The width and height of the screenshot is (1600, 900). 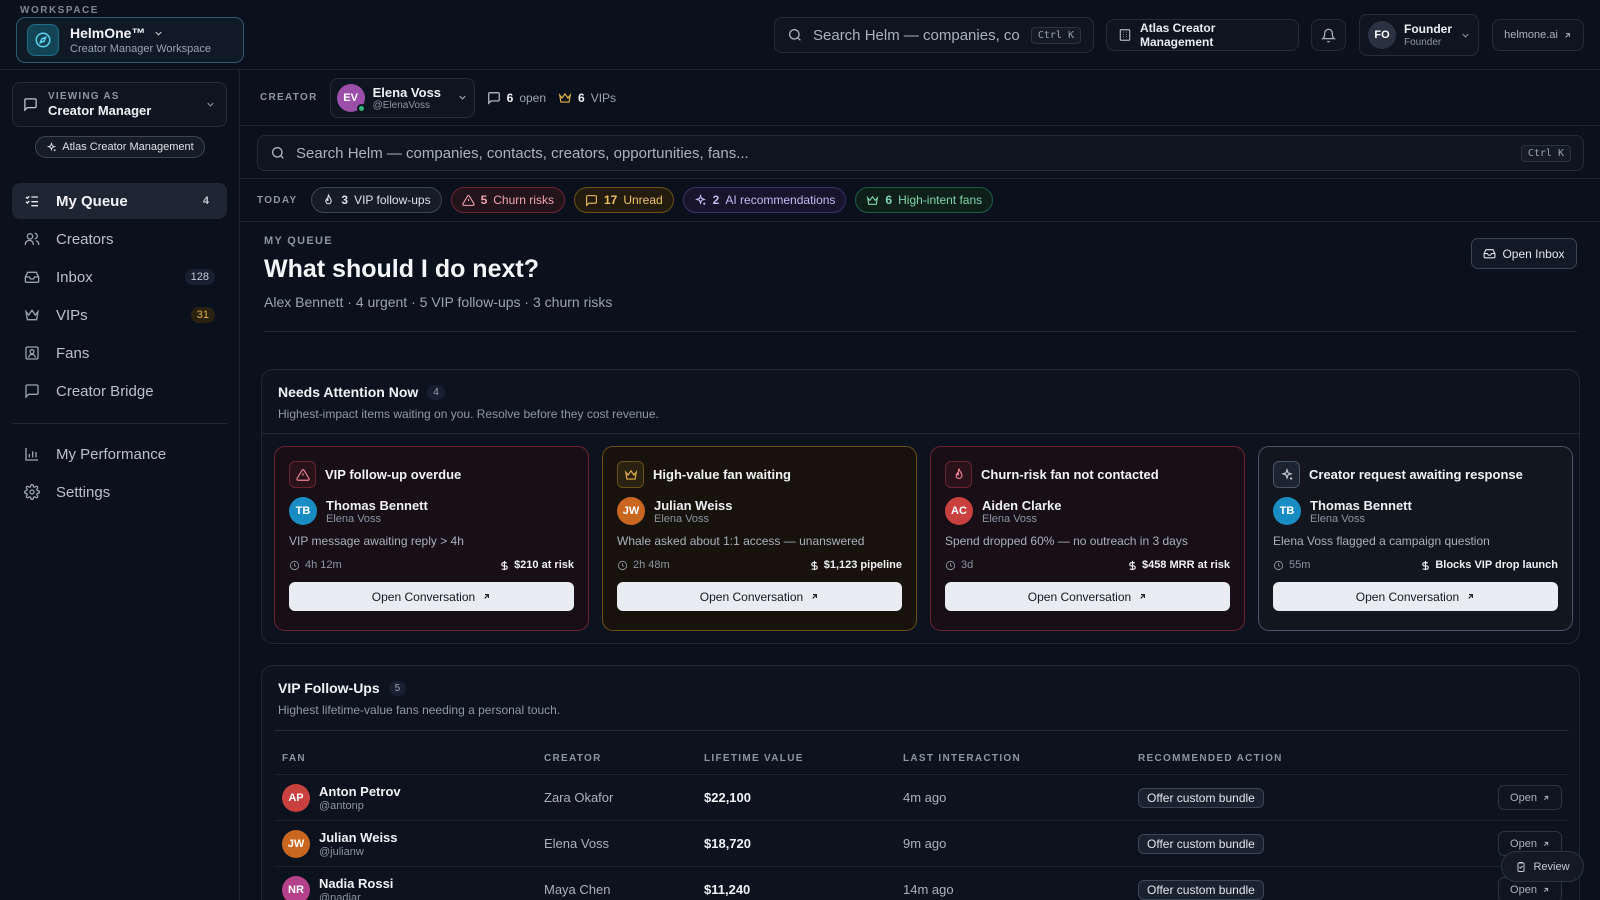 I want to click on card-time: 2h 48m, so click(x=651, y=565).